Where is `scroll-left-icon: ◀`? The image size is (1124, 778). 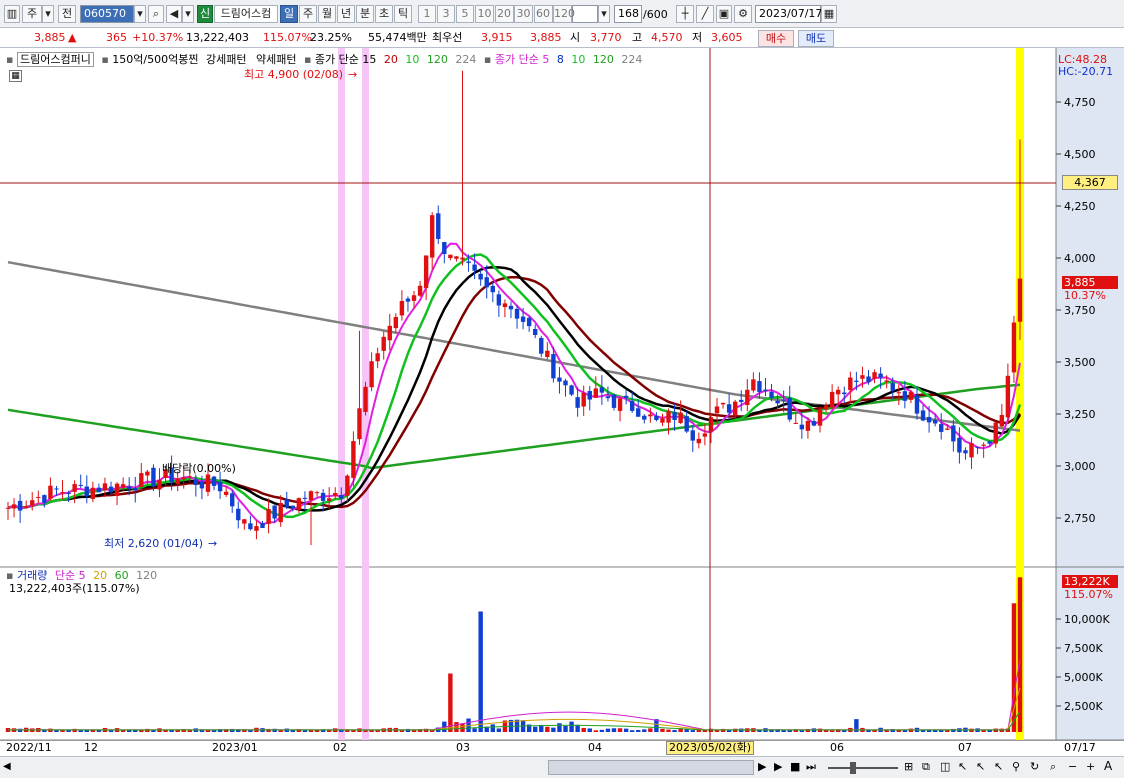 scroll-left-icon: ◀ is located at coordinates (8, 768).